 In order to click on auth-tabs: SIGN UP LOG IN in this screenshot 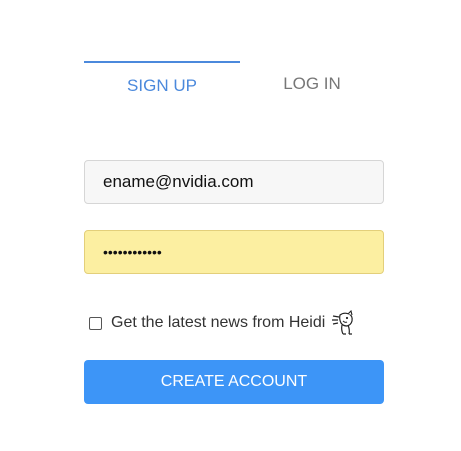, I will do `click(234, 81)`.